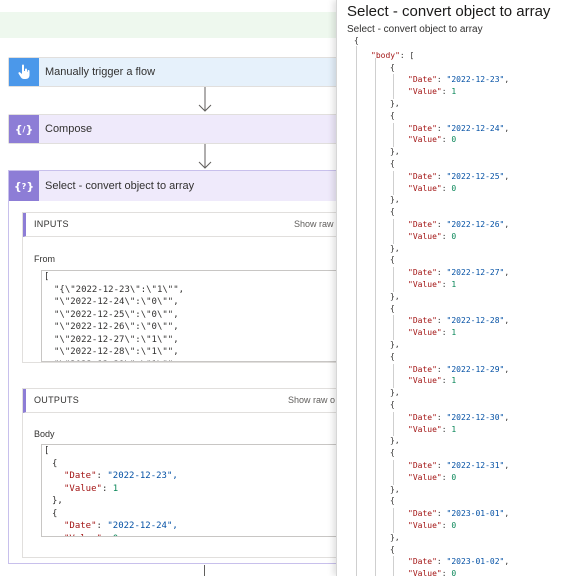 The image size is (573, 576). What do you see at coordinates (415, 29) in the screenshot?
I see `pane-subtitle: Select - convert object to array` at bounding box center [415, 29].